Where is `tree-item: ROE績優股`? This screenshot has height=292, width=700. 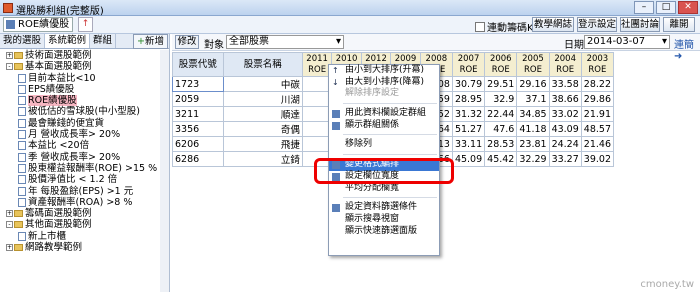
tree-item: ROE績優股 is located at coordinates (85, 101).